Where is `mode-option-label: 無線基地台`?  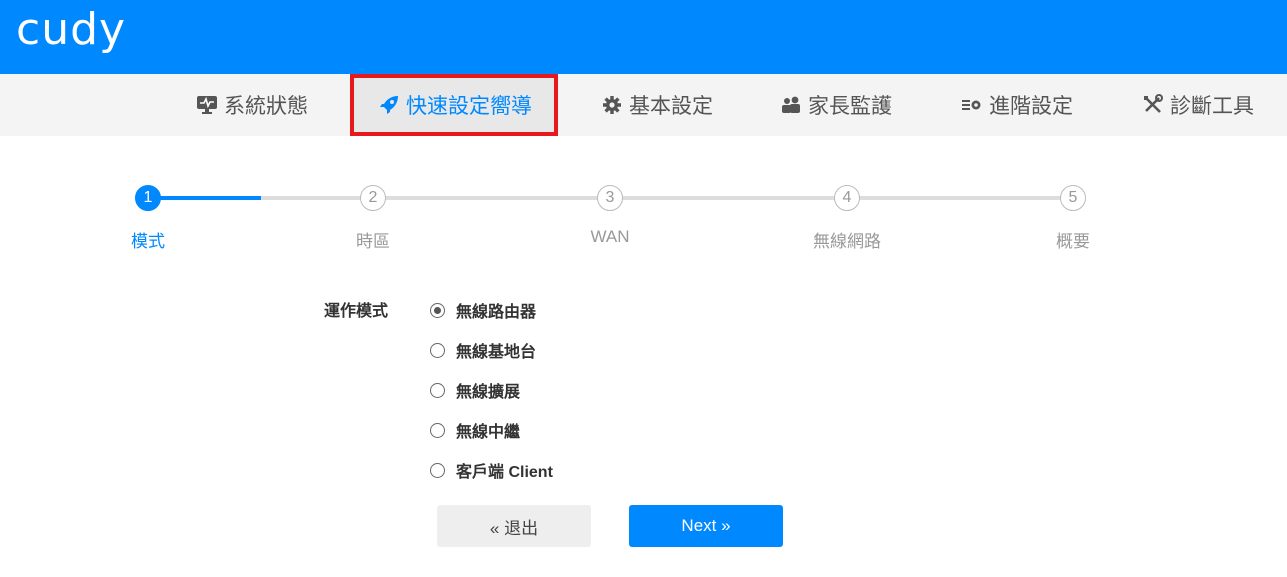
mode-option-label: 無線基地台 is located at coordinates (496, 352).